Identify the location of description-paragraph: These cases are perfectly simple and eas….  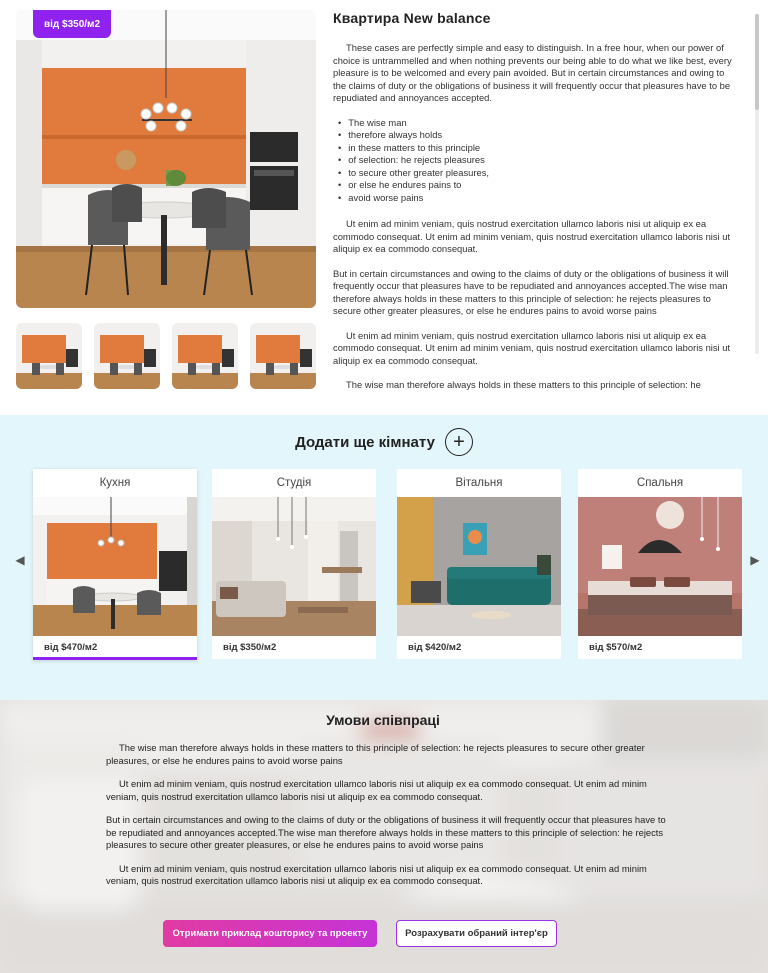
(532, 72).